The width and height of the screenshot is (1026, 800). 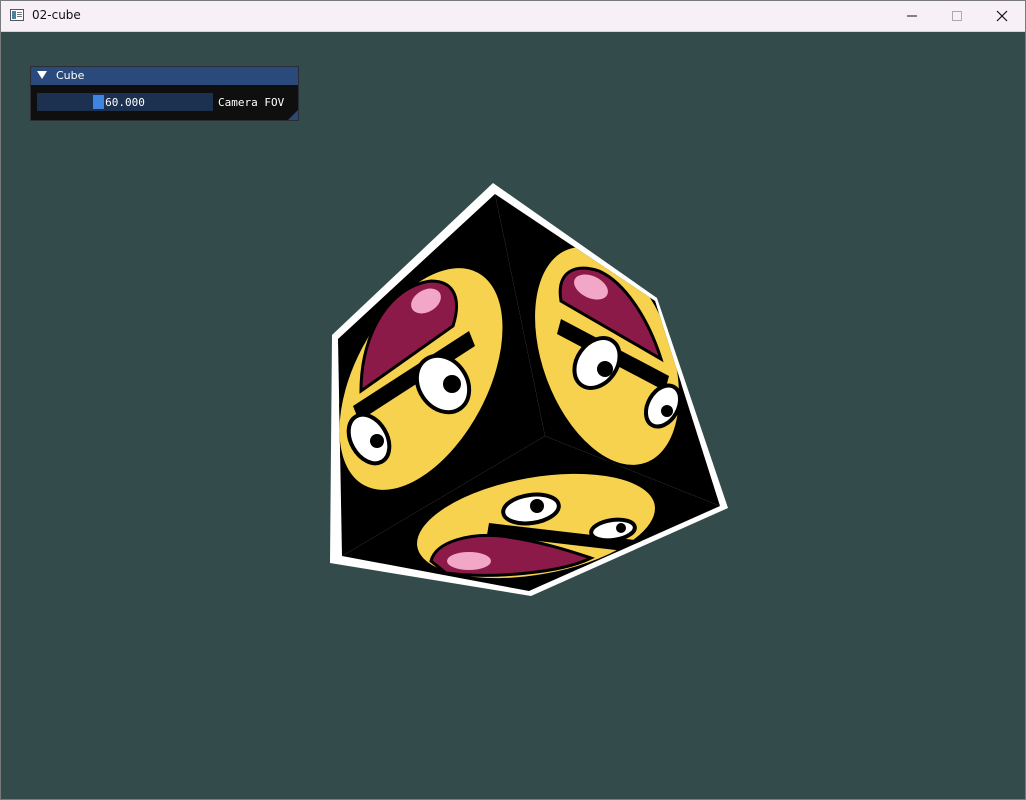 I want to click on slider-label: Camera FOV, so click(x=251, y=102).